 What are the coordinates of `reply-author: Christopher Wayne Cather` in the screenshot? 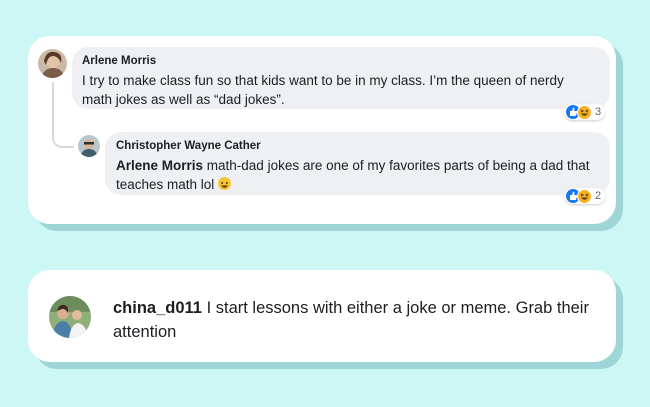 It's located at (188, 146).